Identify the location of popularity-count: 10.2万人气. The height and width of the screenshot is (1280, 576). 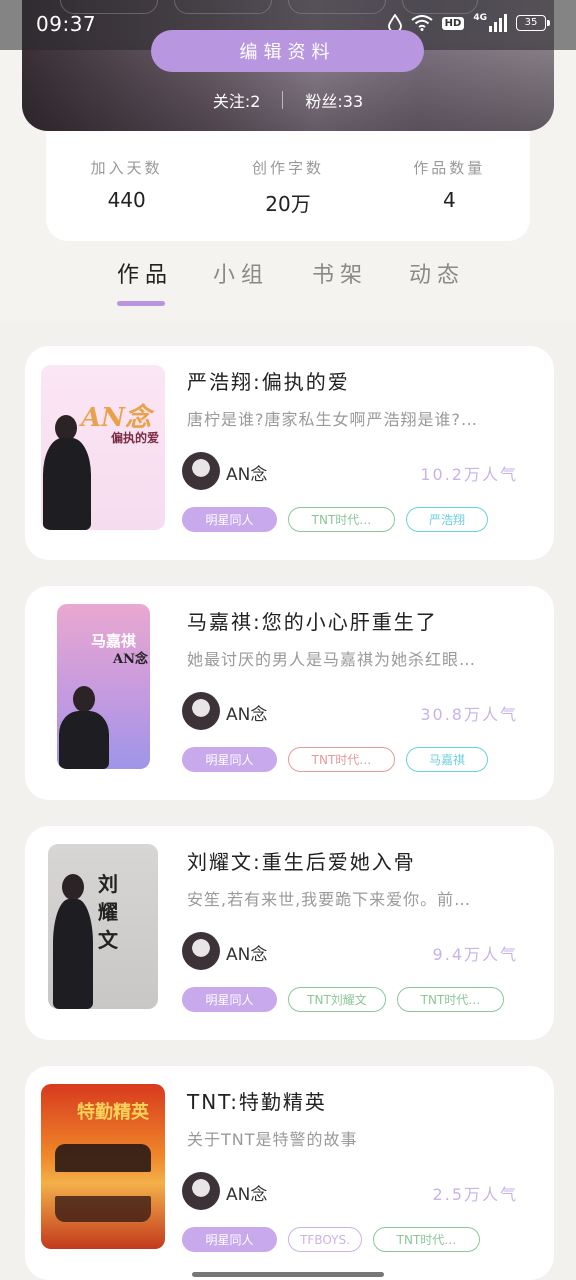
(469, 474).